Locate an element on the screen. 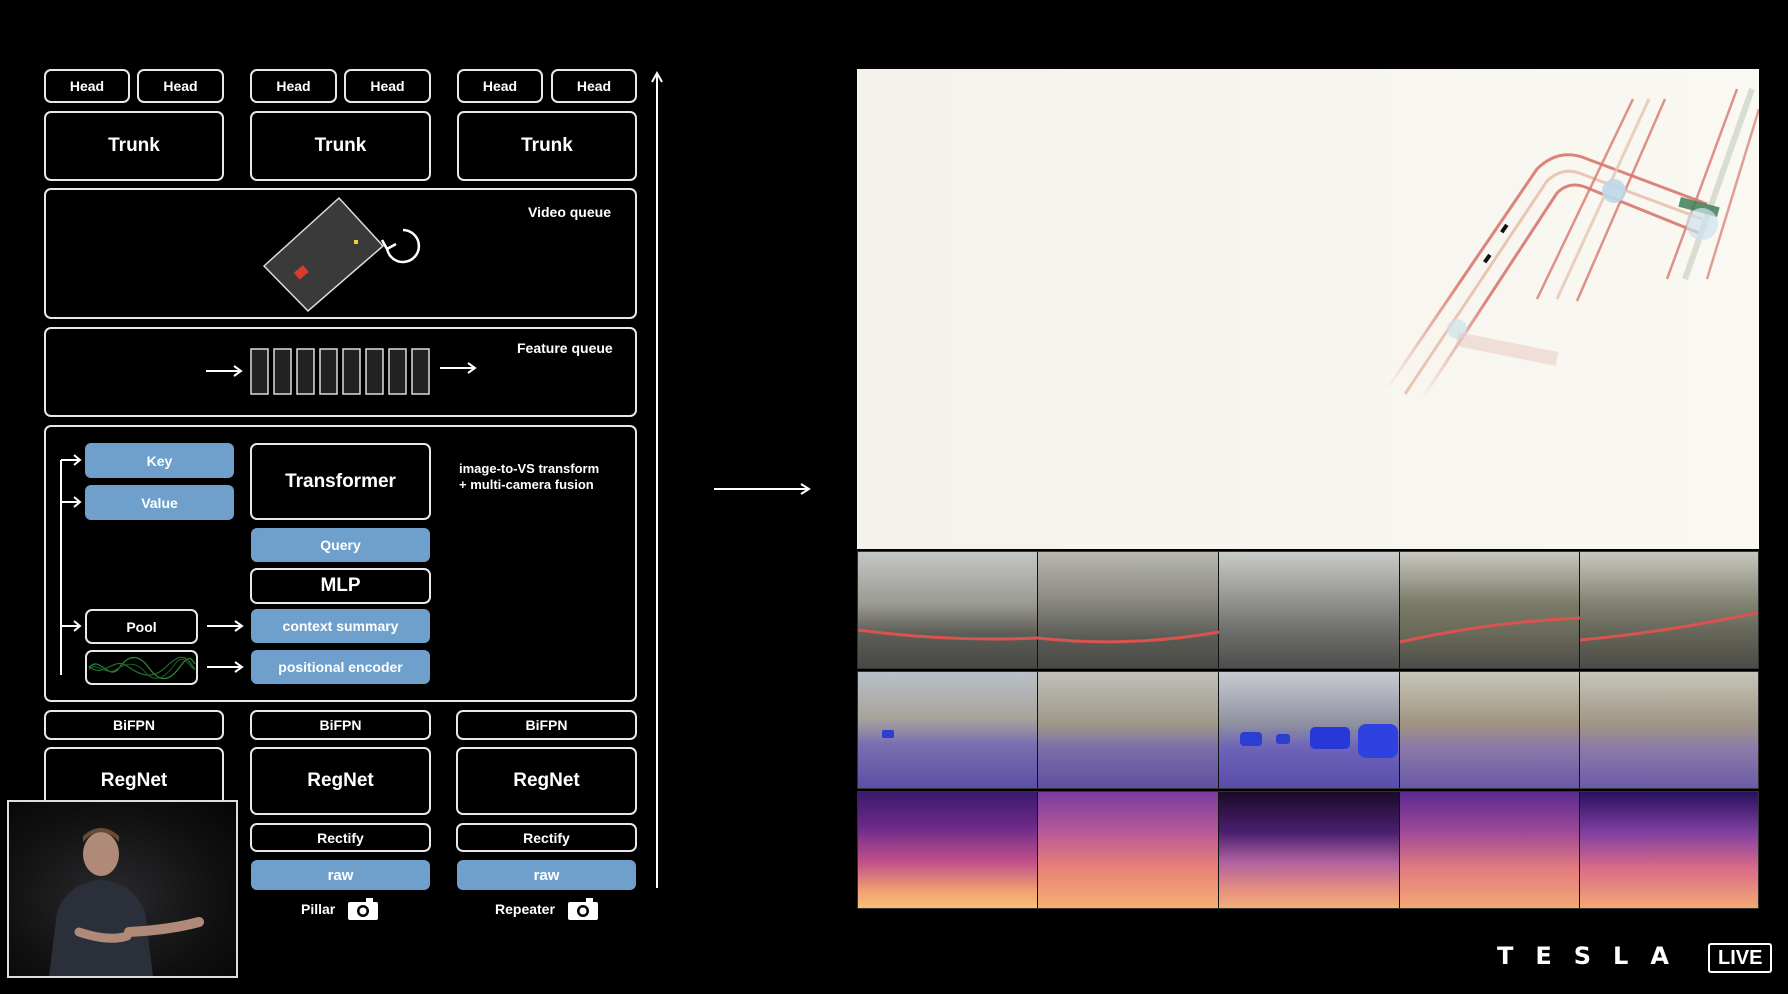  transformer-box: Transformer is located at coordinates (340, 481).